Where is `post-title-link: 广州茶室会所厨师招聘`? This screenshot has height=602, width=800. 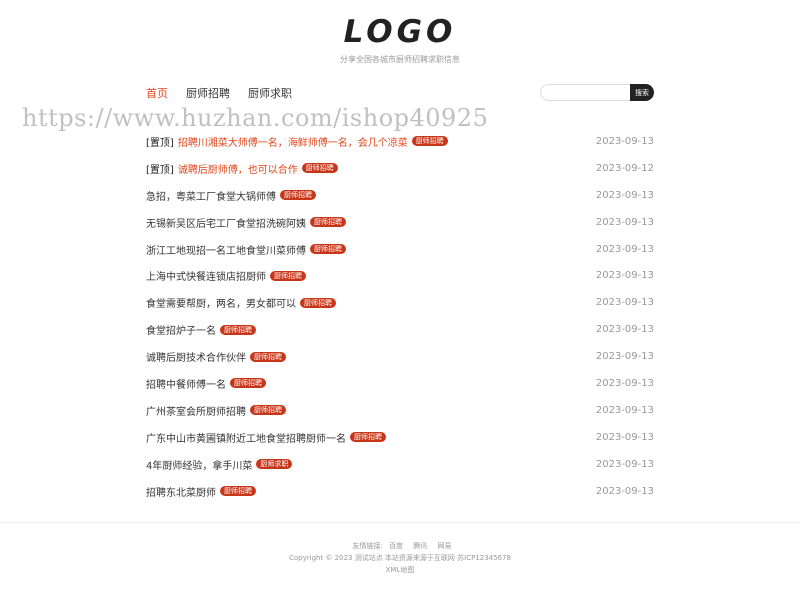 post-title-link: 广州茶室会所厨师招聘 is located at coordinates (196, 410).